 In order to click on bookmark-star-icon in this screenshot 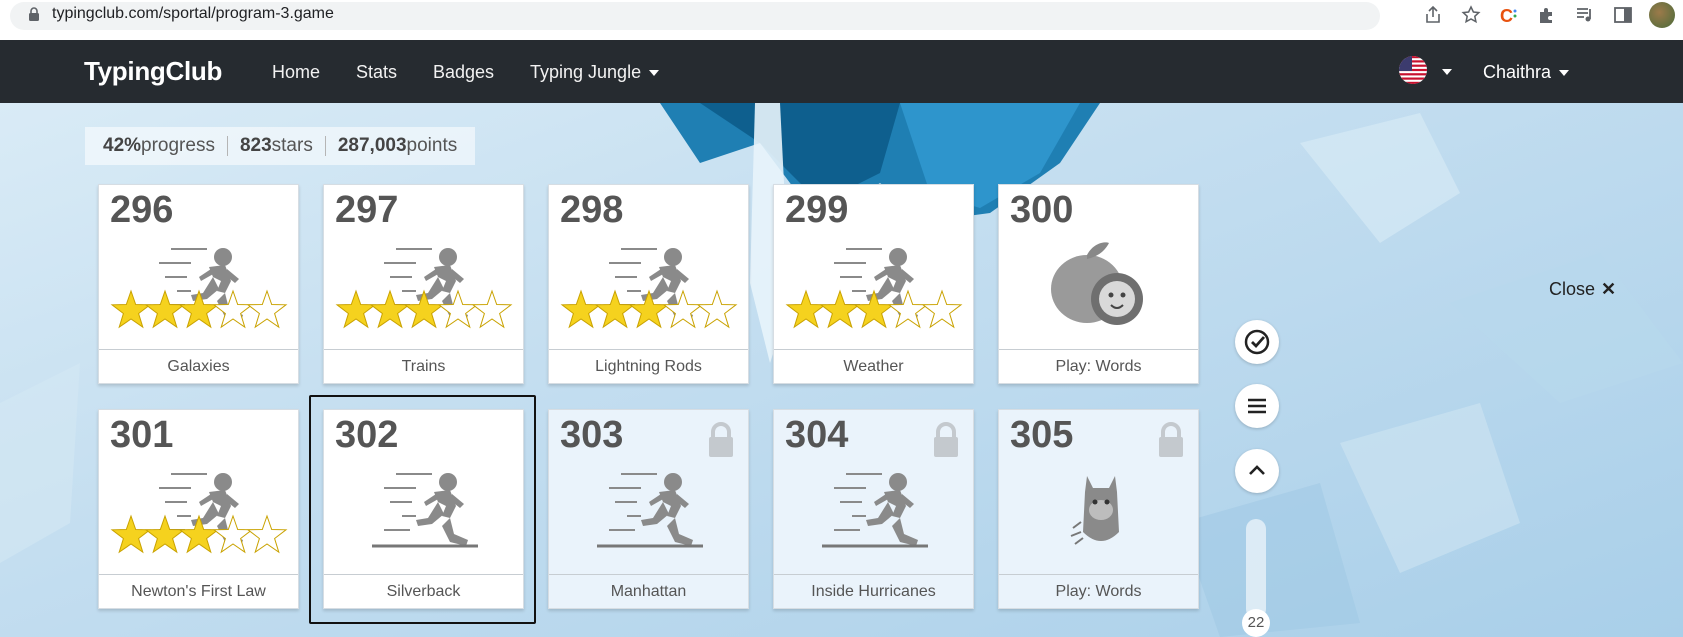, I will do `click(1471, 15)`.